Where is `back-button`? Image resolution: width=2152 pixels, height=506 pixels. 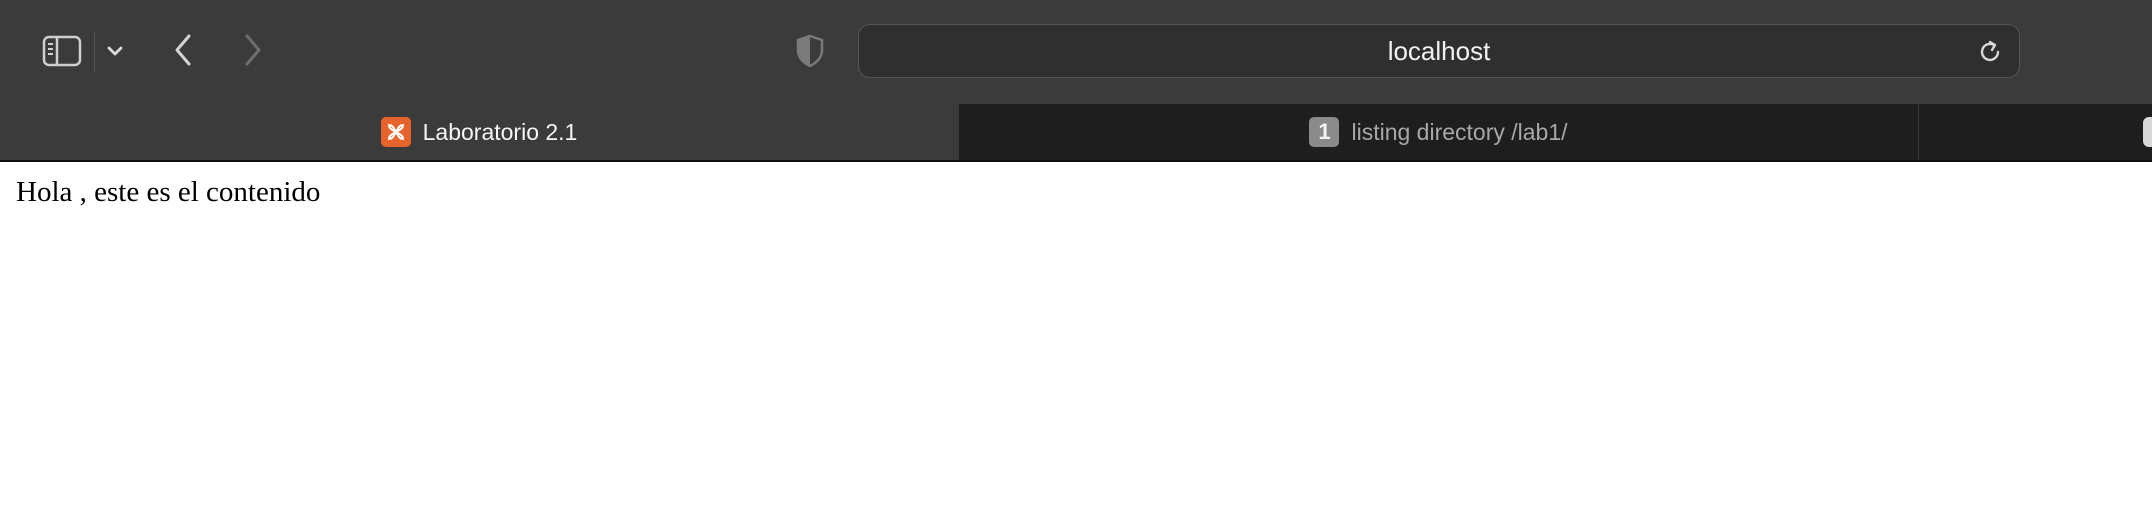
back-button is located at coordinates (183, 50).